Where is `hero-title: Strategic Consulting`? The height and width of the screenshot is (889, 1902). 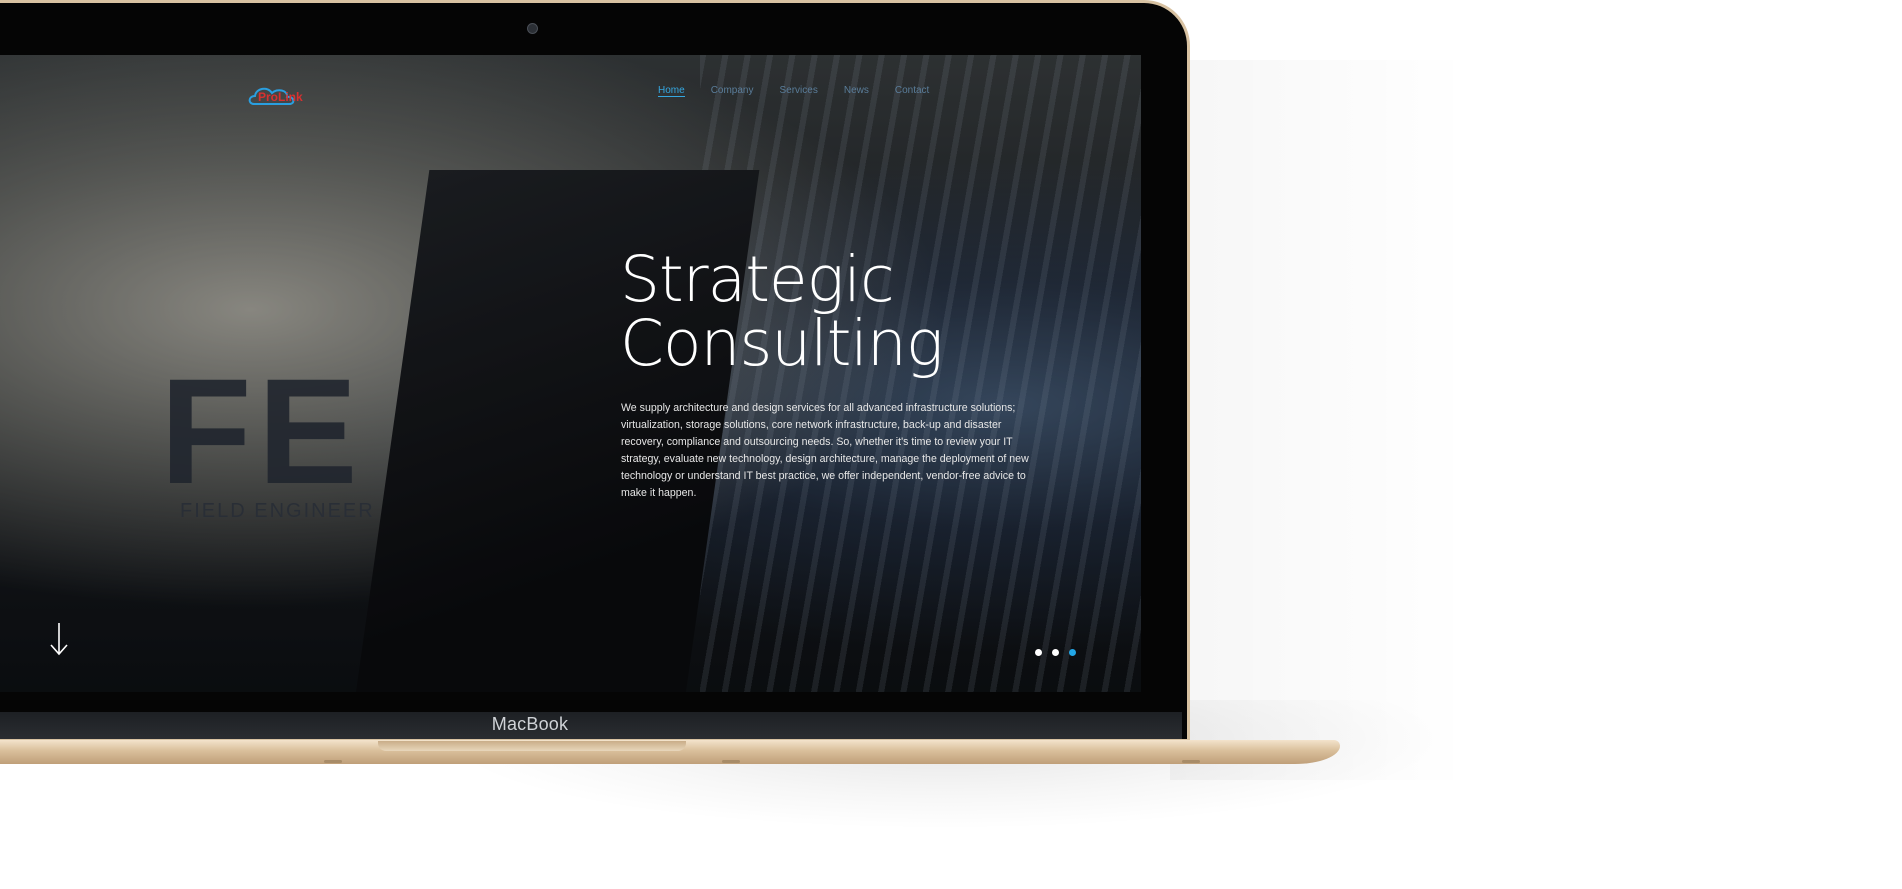 hero-title: Strategic Consulting is located at coordinates (782, 312).